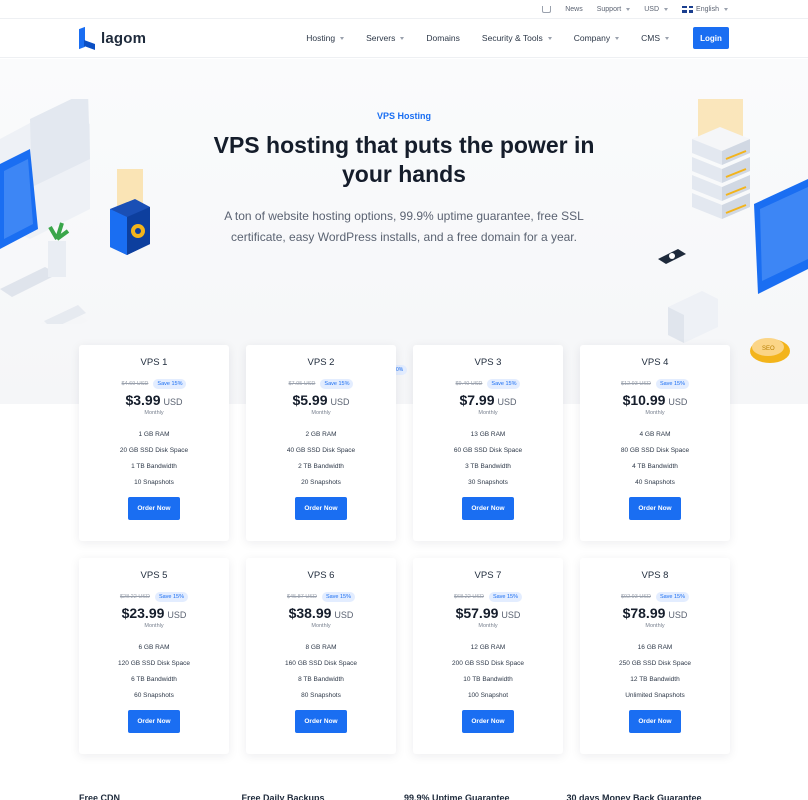  Describe the element at coordinates (655, 597) in the screenshot. I see `price-discount-row: $92.93 USD Save 15%` at that location.